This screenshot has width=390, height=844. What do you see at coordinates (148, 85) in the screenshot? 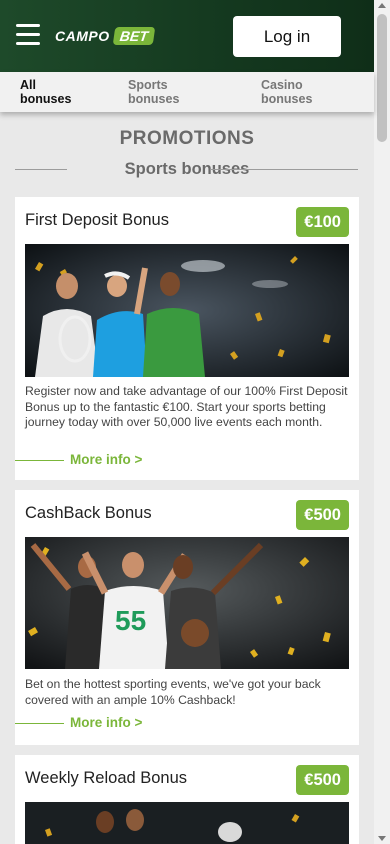
I see `tab-label-line1: Sports` at bounding box center [148, 85].